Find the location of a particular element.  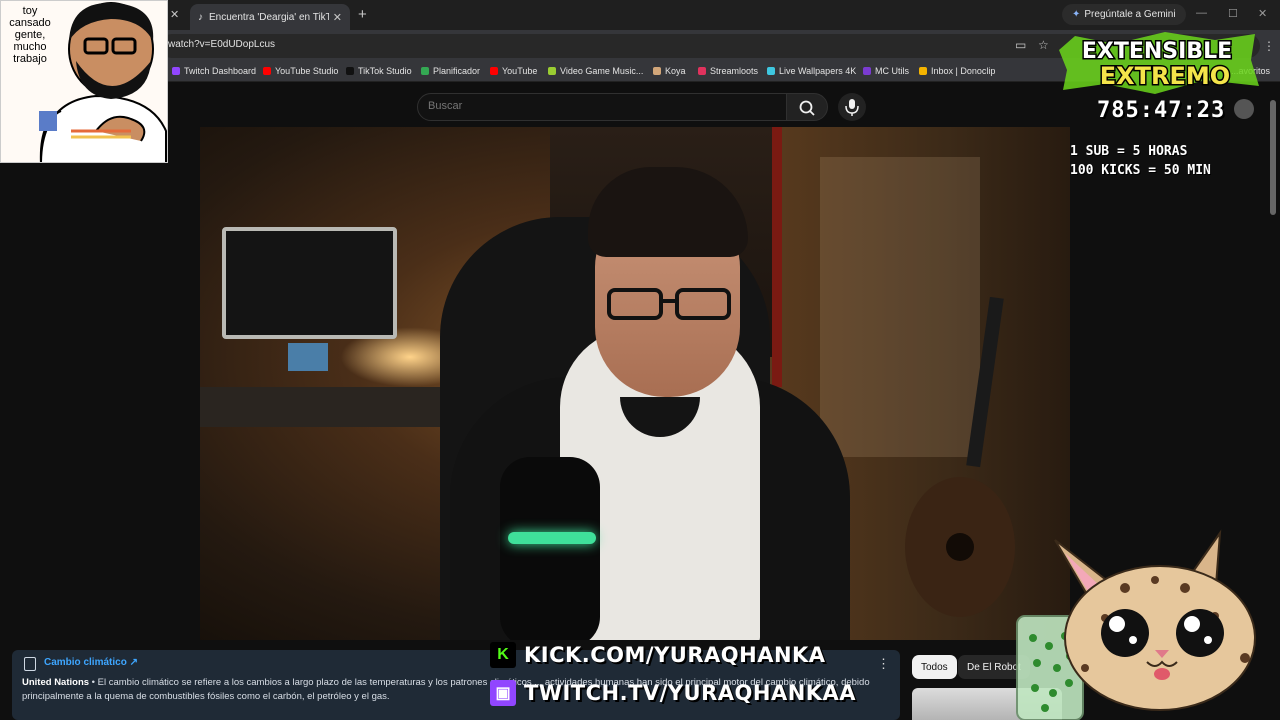

art-caption: toy cansado gente, mucho trabajo is located at coordinates (30, 35).